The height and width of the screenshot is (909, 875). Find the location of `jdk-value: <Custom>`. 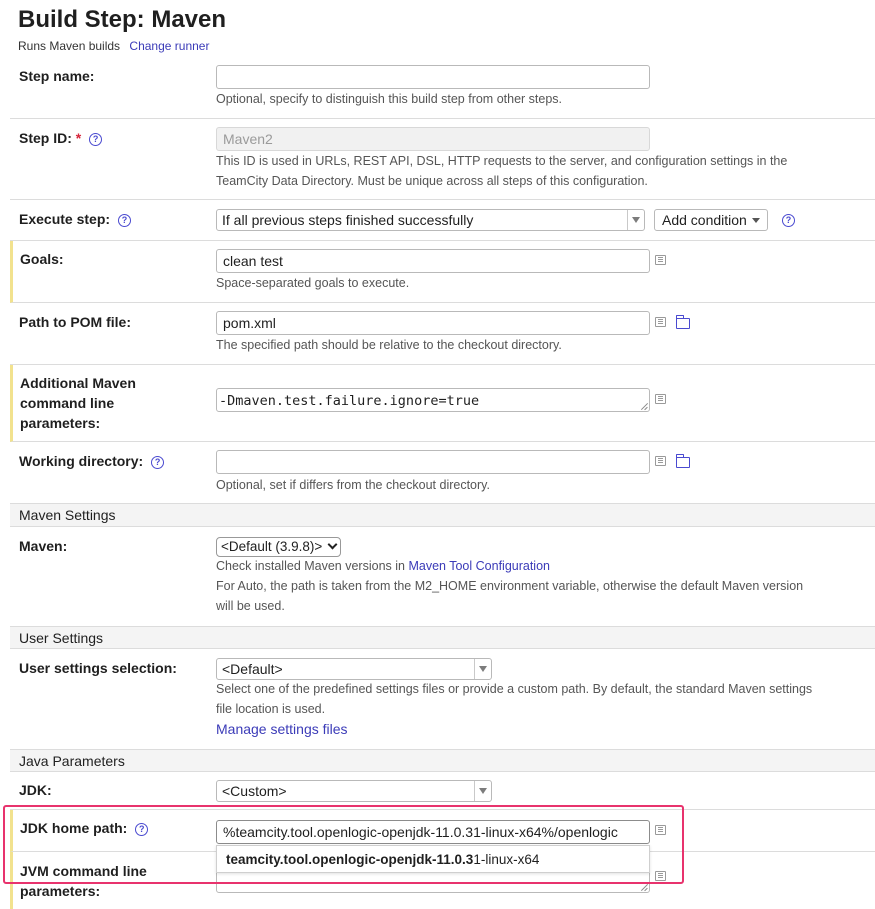

jdk-value: <Custom> is located at coordinates (254, 791).